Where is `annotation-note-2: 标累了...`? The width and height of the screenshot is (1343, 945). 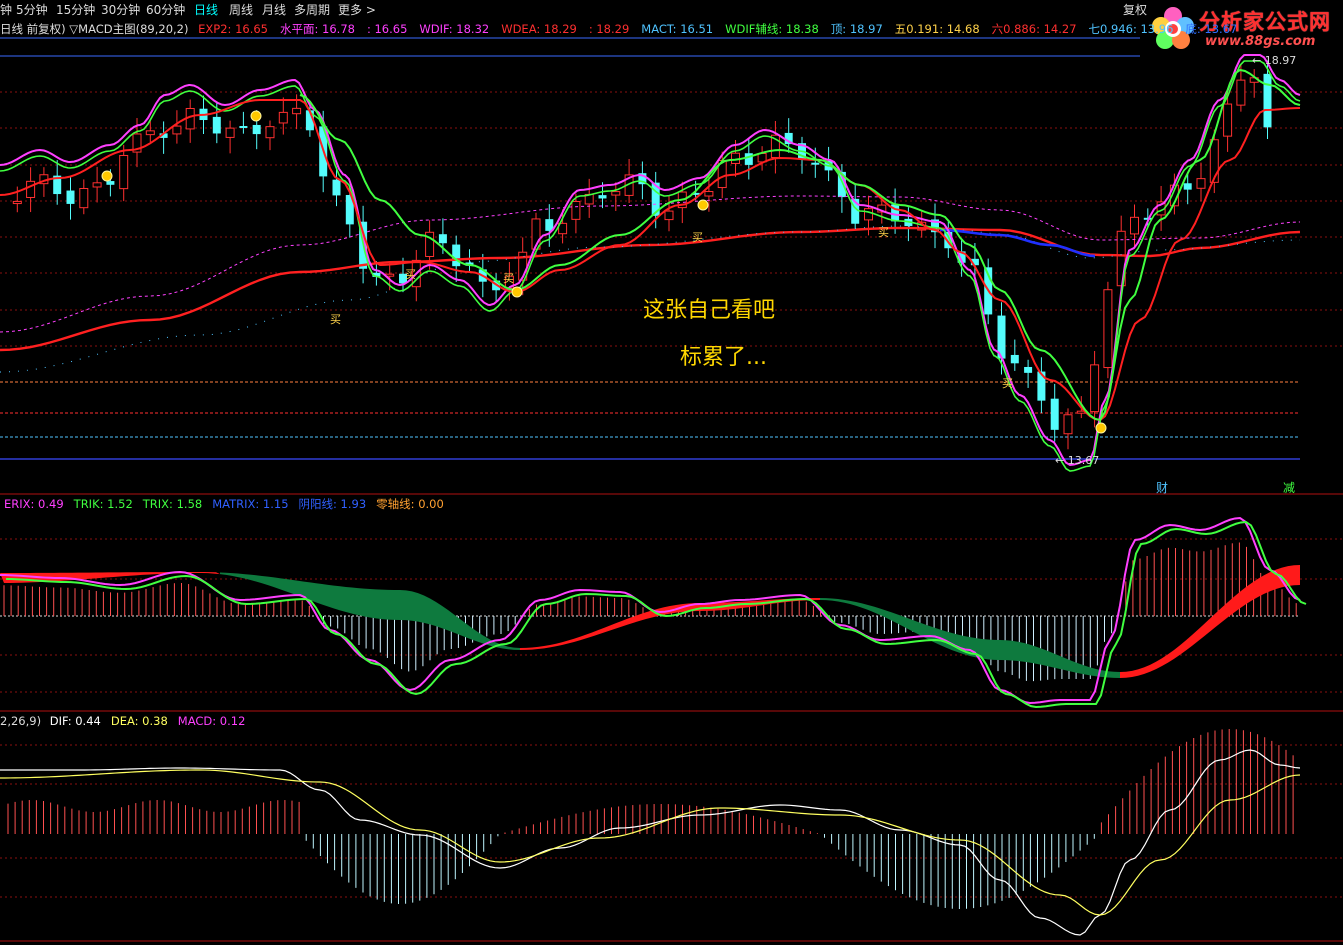
annotation-note-2: 标累了... is located at coordinates (723, 357).